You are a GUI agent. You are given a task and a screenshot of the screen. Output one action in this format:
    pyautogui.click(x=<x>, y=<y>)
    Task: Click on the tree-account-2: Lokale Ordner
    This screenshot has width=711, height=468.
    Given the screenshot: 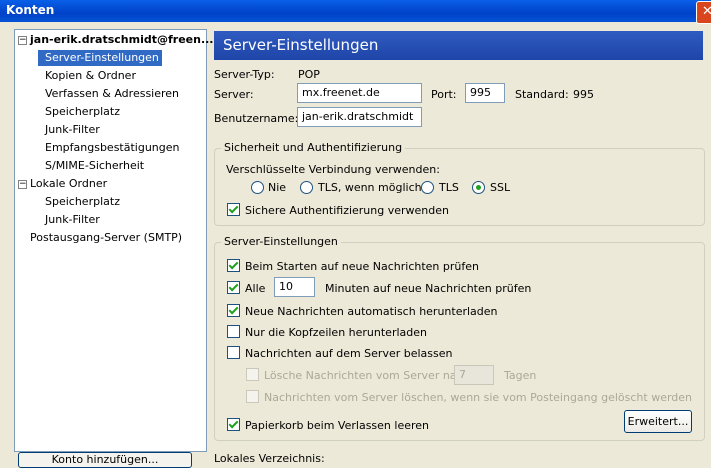 What is the action you would take?
    pyautogui.click(x=68, y=184)
    